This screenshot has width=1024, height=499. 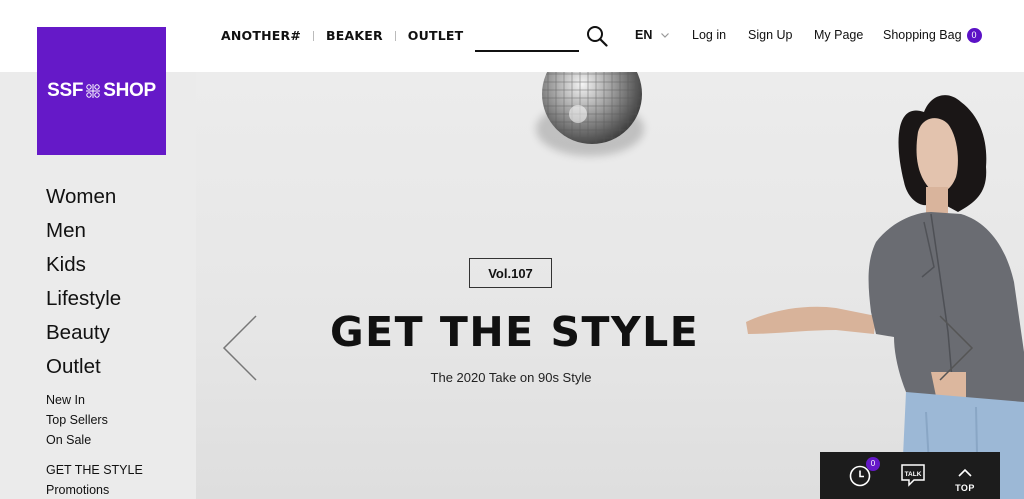 I want to click on chevron-up-icon, so click(x=965, y=472).